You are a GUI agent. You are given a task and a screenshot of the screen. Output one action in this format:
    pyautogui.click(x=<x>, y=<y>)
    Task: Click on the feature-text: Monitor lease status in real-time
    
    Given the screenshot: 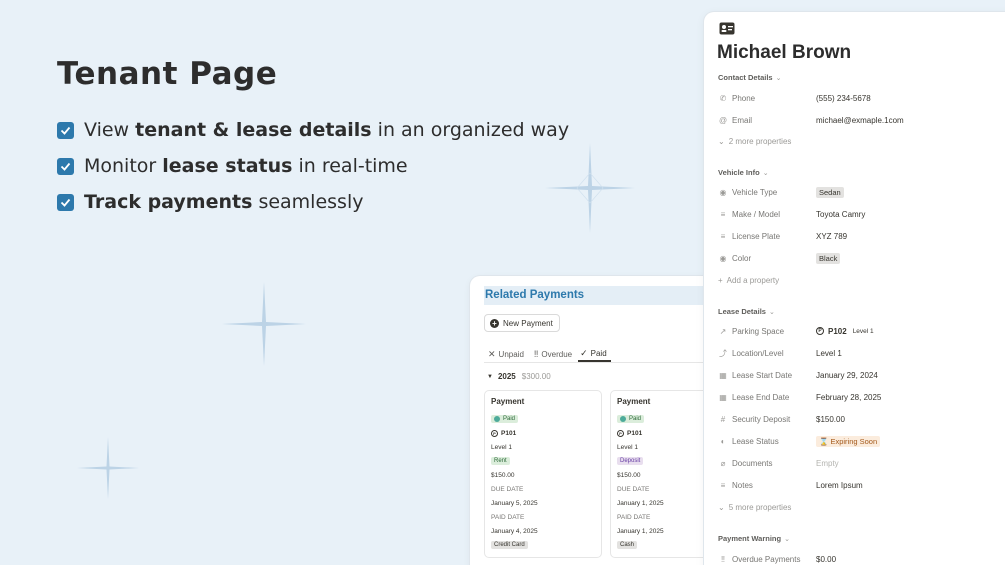 What is the action you would take?
    pyautogui.click(x=246, y=166)
    